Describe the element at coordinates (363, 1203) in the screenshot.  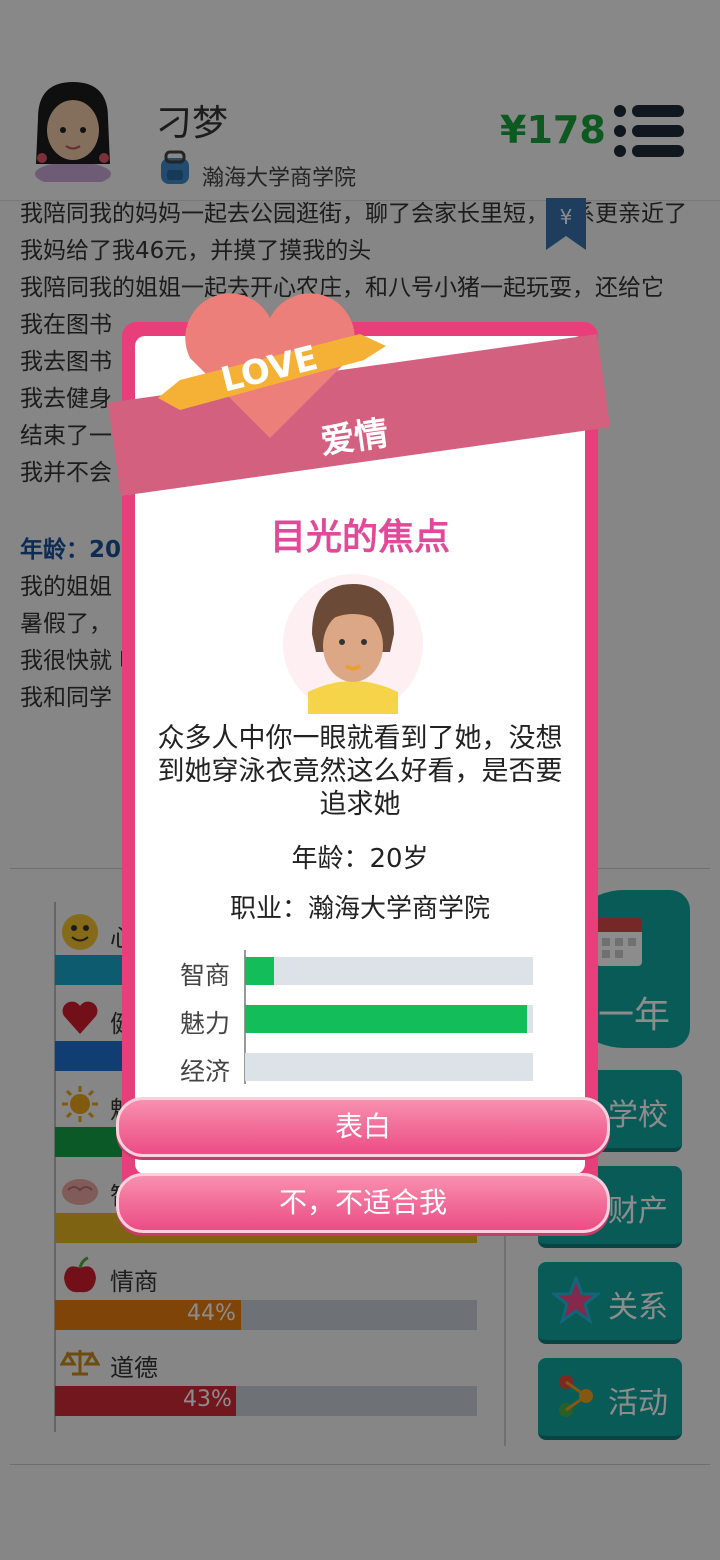
I see `decline-button: 不，不适合我` at that location.